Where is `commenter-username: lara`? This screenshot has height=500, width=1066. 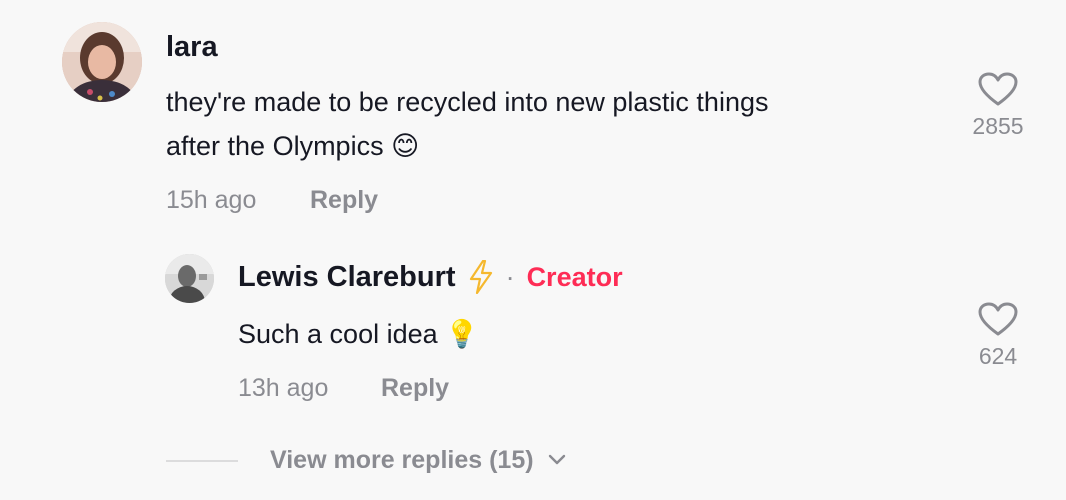
commenter-username: lara is located at coordinates (192, 47).